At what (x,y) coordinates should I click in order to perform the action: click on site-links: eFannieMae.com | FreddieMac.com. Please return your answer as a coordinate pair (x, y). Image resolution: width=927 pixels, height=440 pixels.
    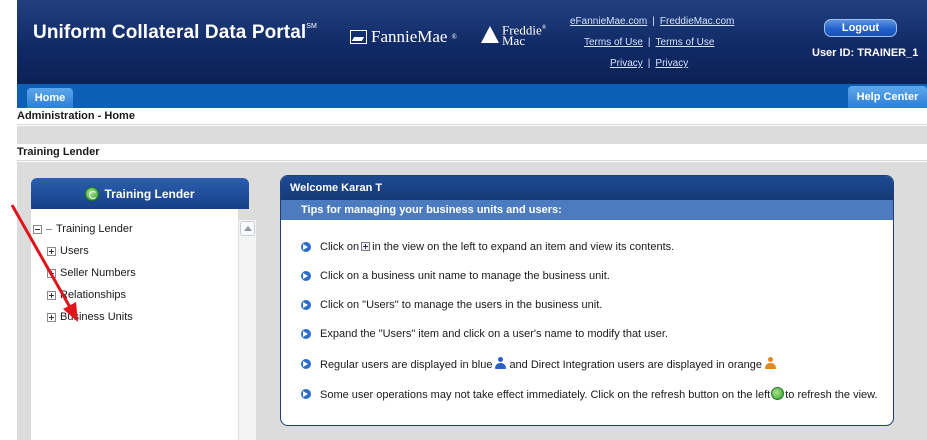
    Looking at the image, I should click on (652, 21).